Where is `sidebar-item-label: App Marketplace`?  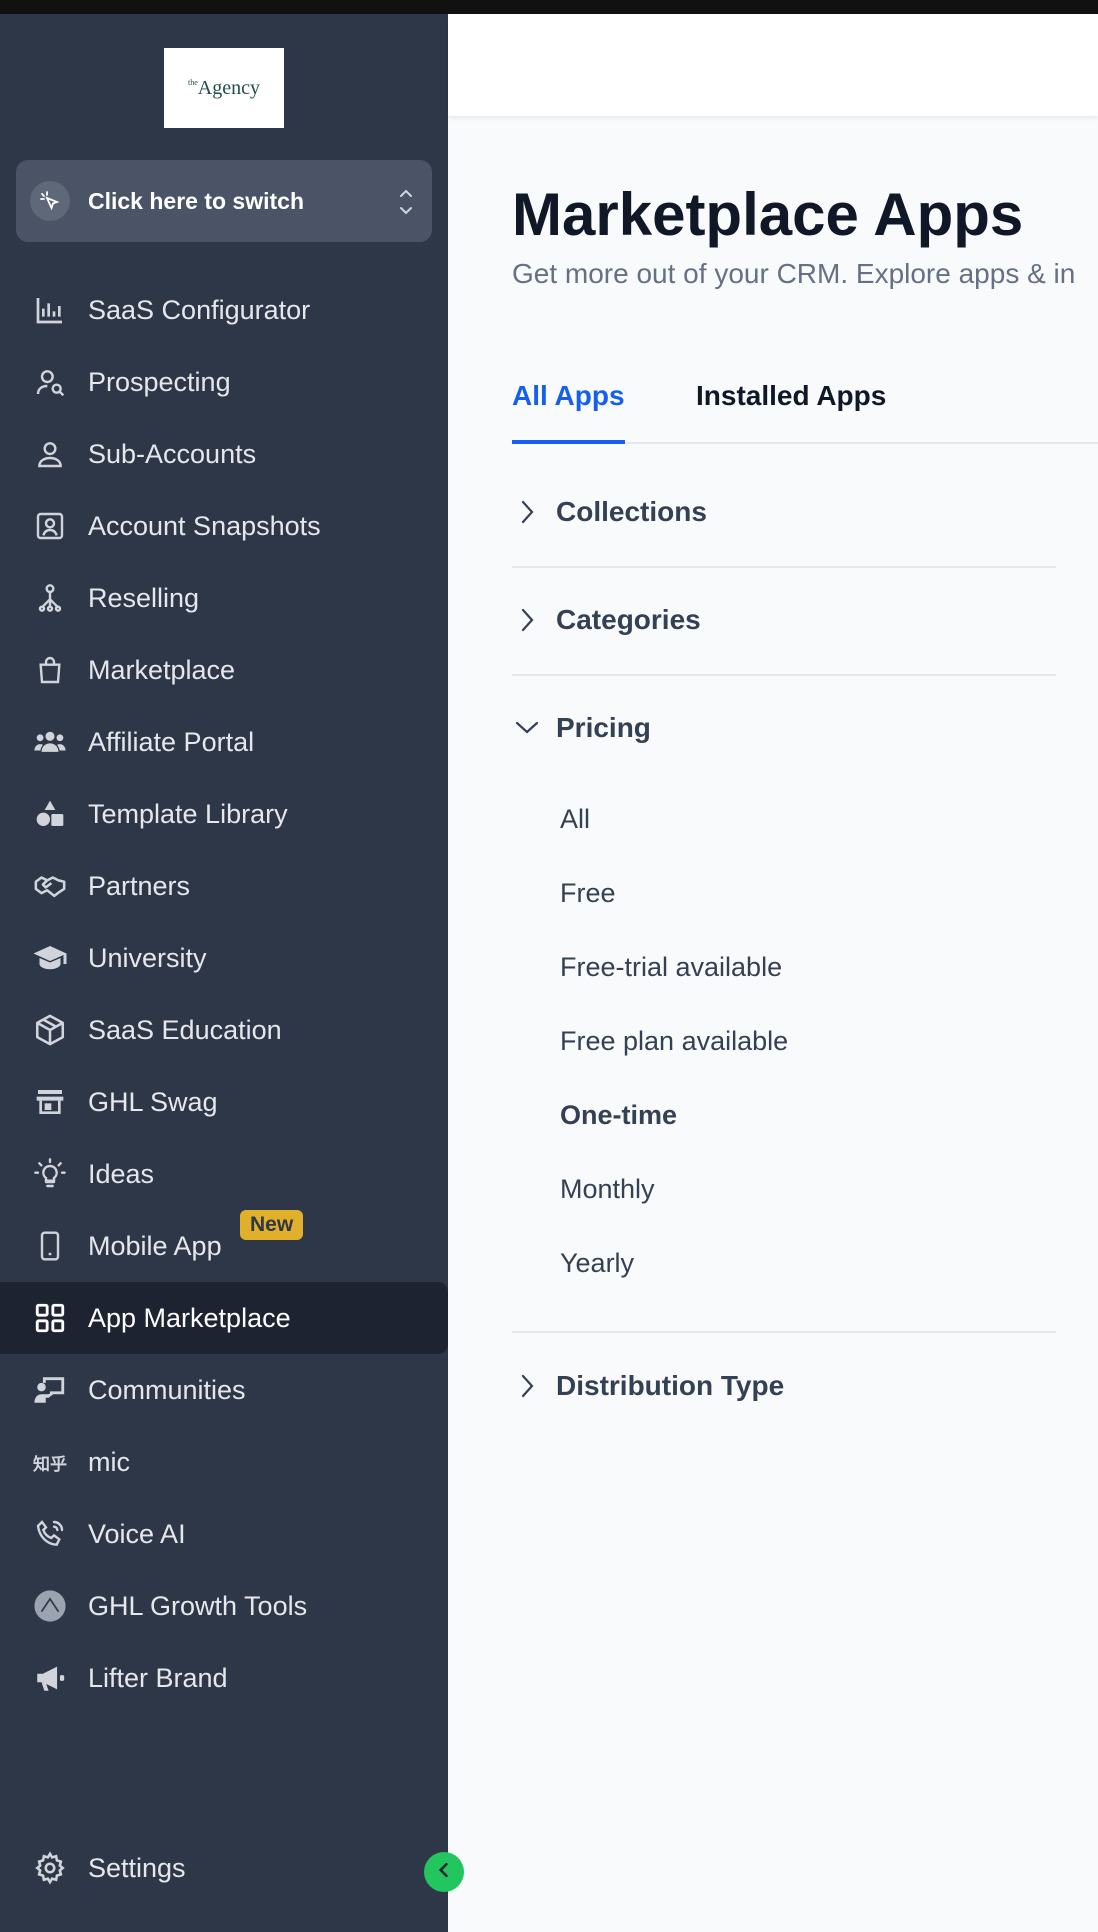 sidebar-item-label: App Marketplace is located at coordinates (189, 1317).